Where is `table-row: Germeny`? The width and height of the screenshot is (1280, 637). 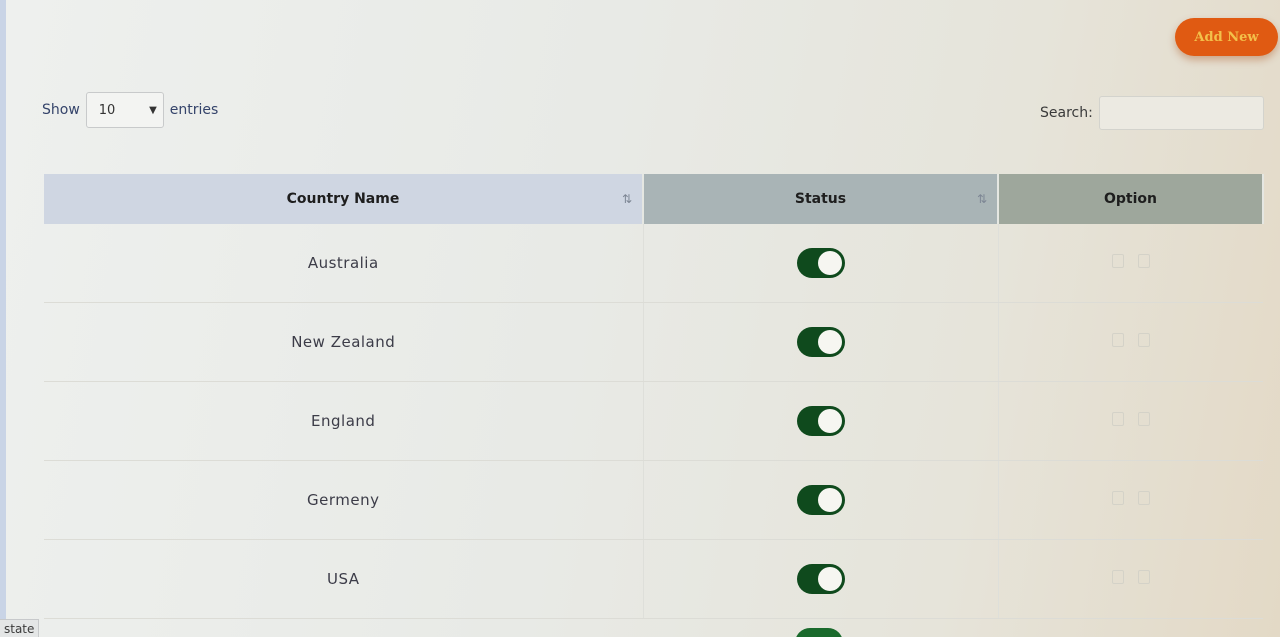
table-row: Germeny is located at coordinates (653, 500).